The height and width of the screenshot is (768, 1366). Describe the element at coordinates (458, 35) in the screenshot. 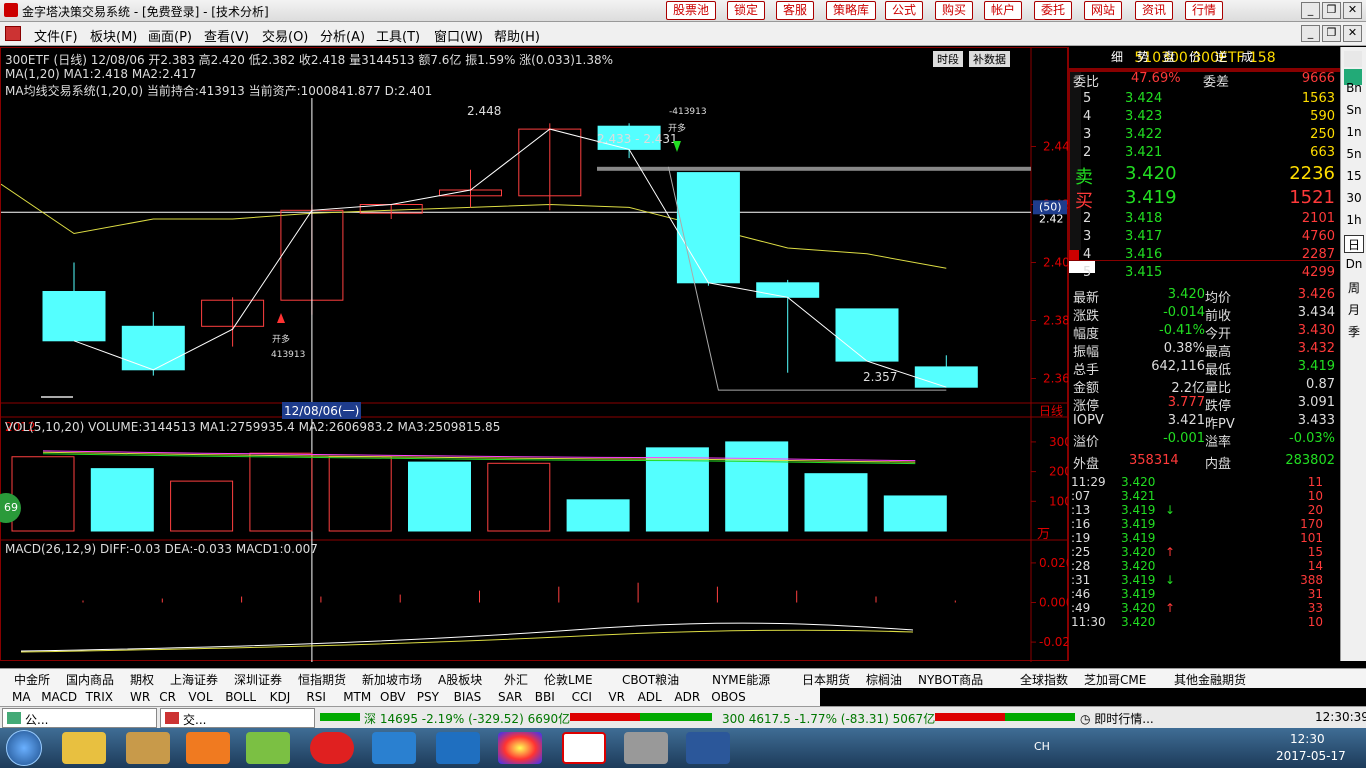

I see `menu-item-7: 窗口(W)` at that location.